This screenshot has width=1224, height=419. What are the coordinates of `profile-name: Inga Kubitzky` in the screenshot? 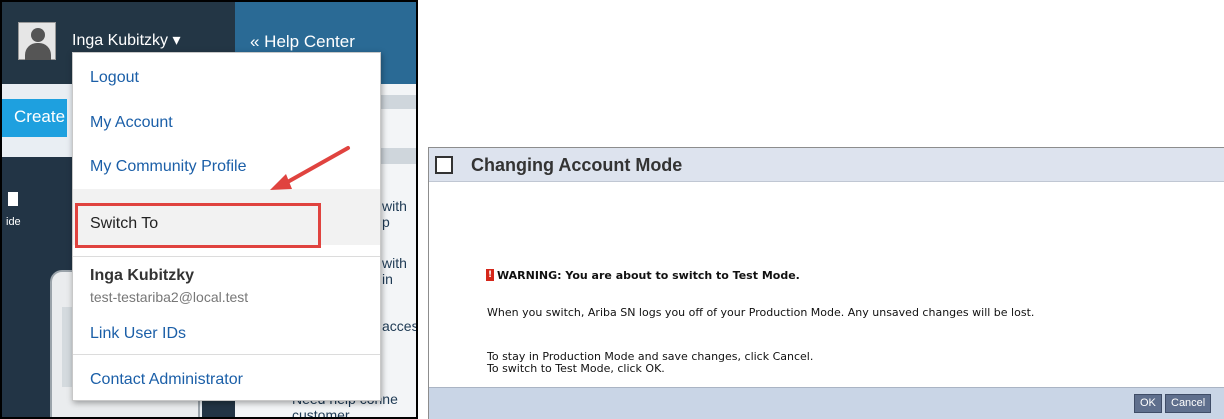 It's located at (142, 275).